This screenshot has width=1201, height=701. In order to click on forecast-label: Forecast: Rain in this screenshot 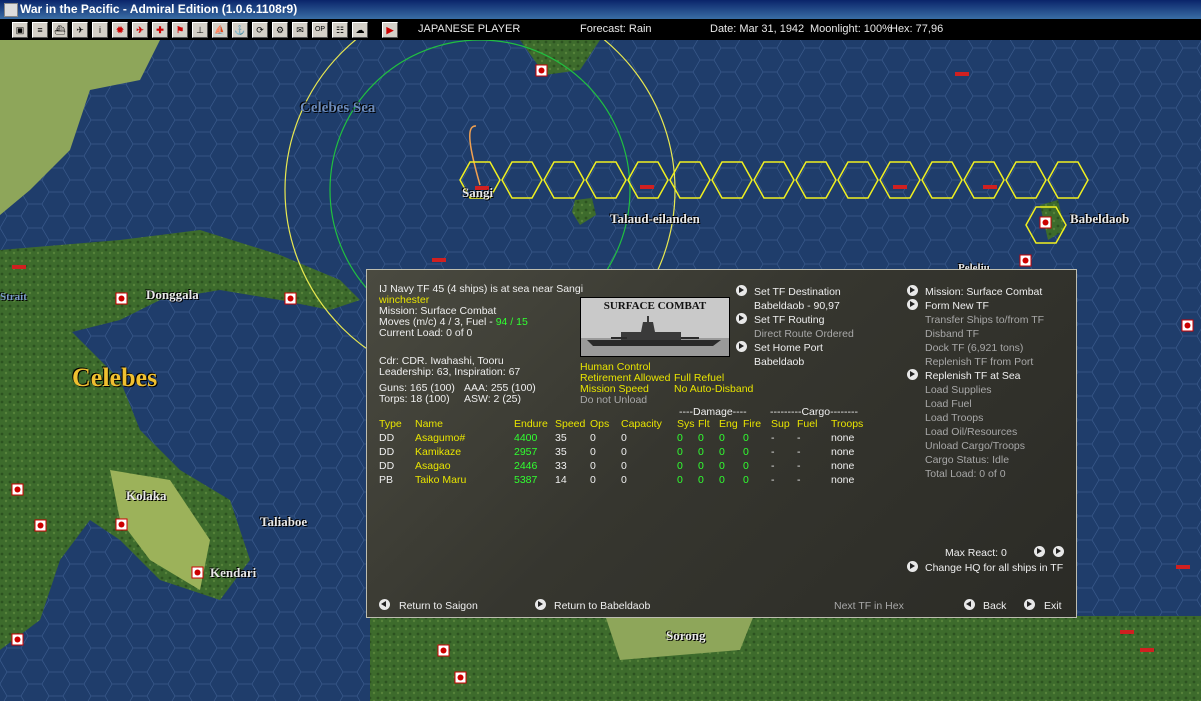, I will do `click(616, 29)`.